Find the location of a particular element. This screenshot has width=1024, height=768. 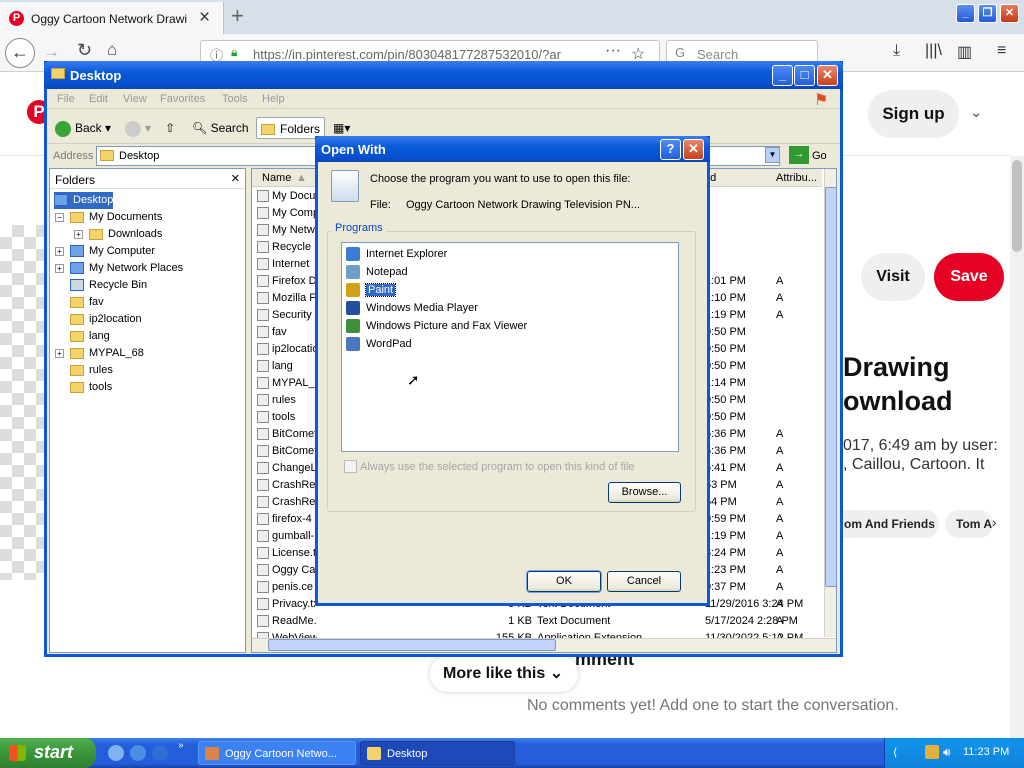

close-pane-icon: × is located at coordinates (235, 178).